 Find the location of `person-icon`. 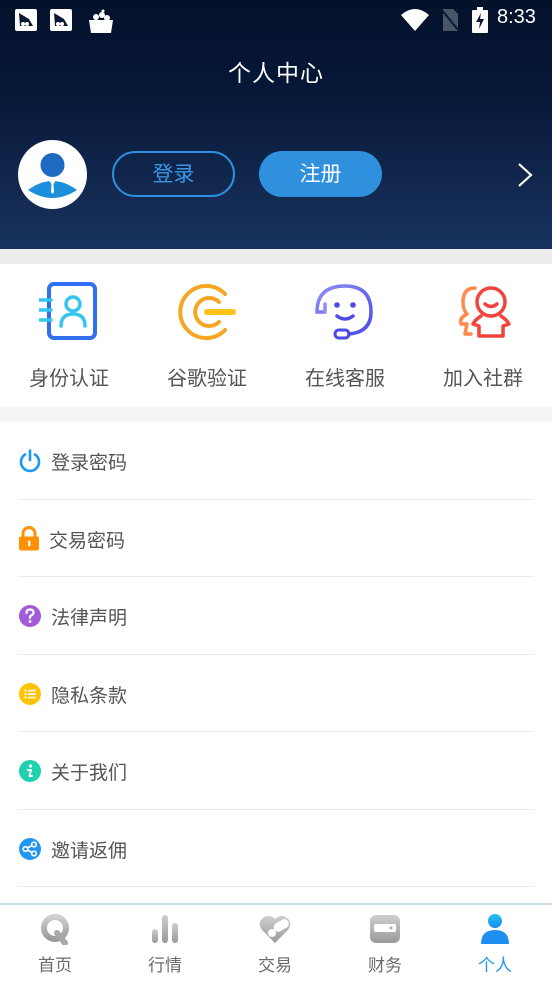

person-icon is located at coordinates (495, 929).